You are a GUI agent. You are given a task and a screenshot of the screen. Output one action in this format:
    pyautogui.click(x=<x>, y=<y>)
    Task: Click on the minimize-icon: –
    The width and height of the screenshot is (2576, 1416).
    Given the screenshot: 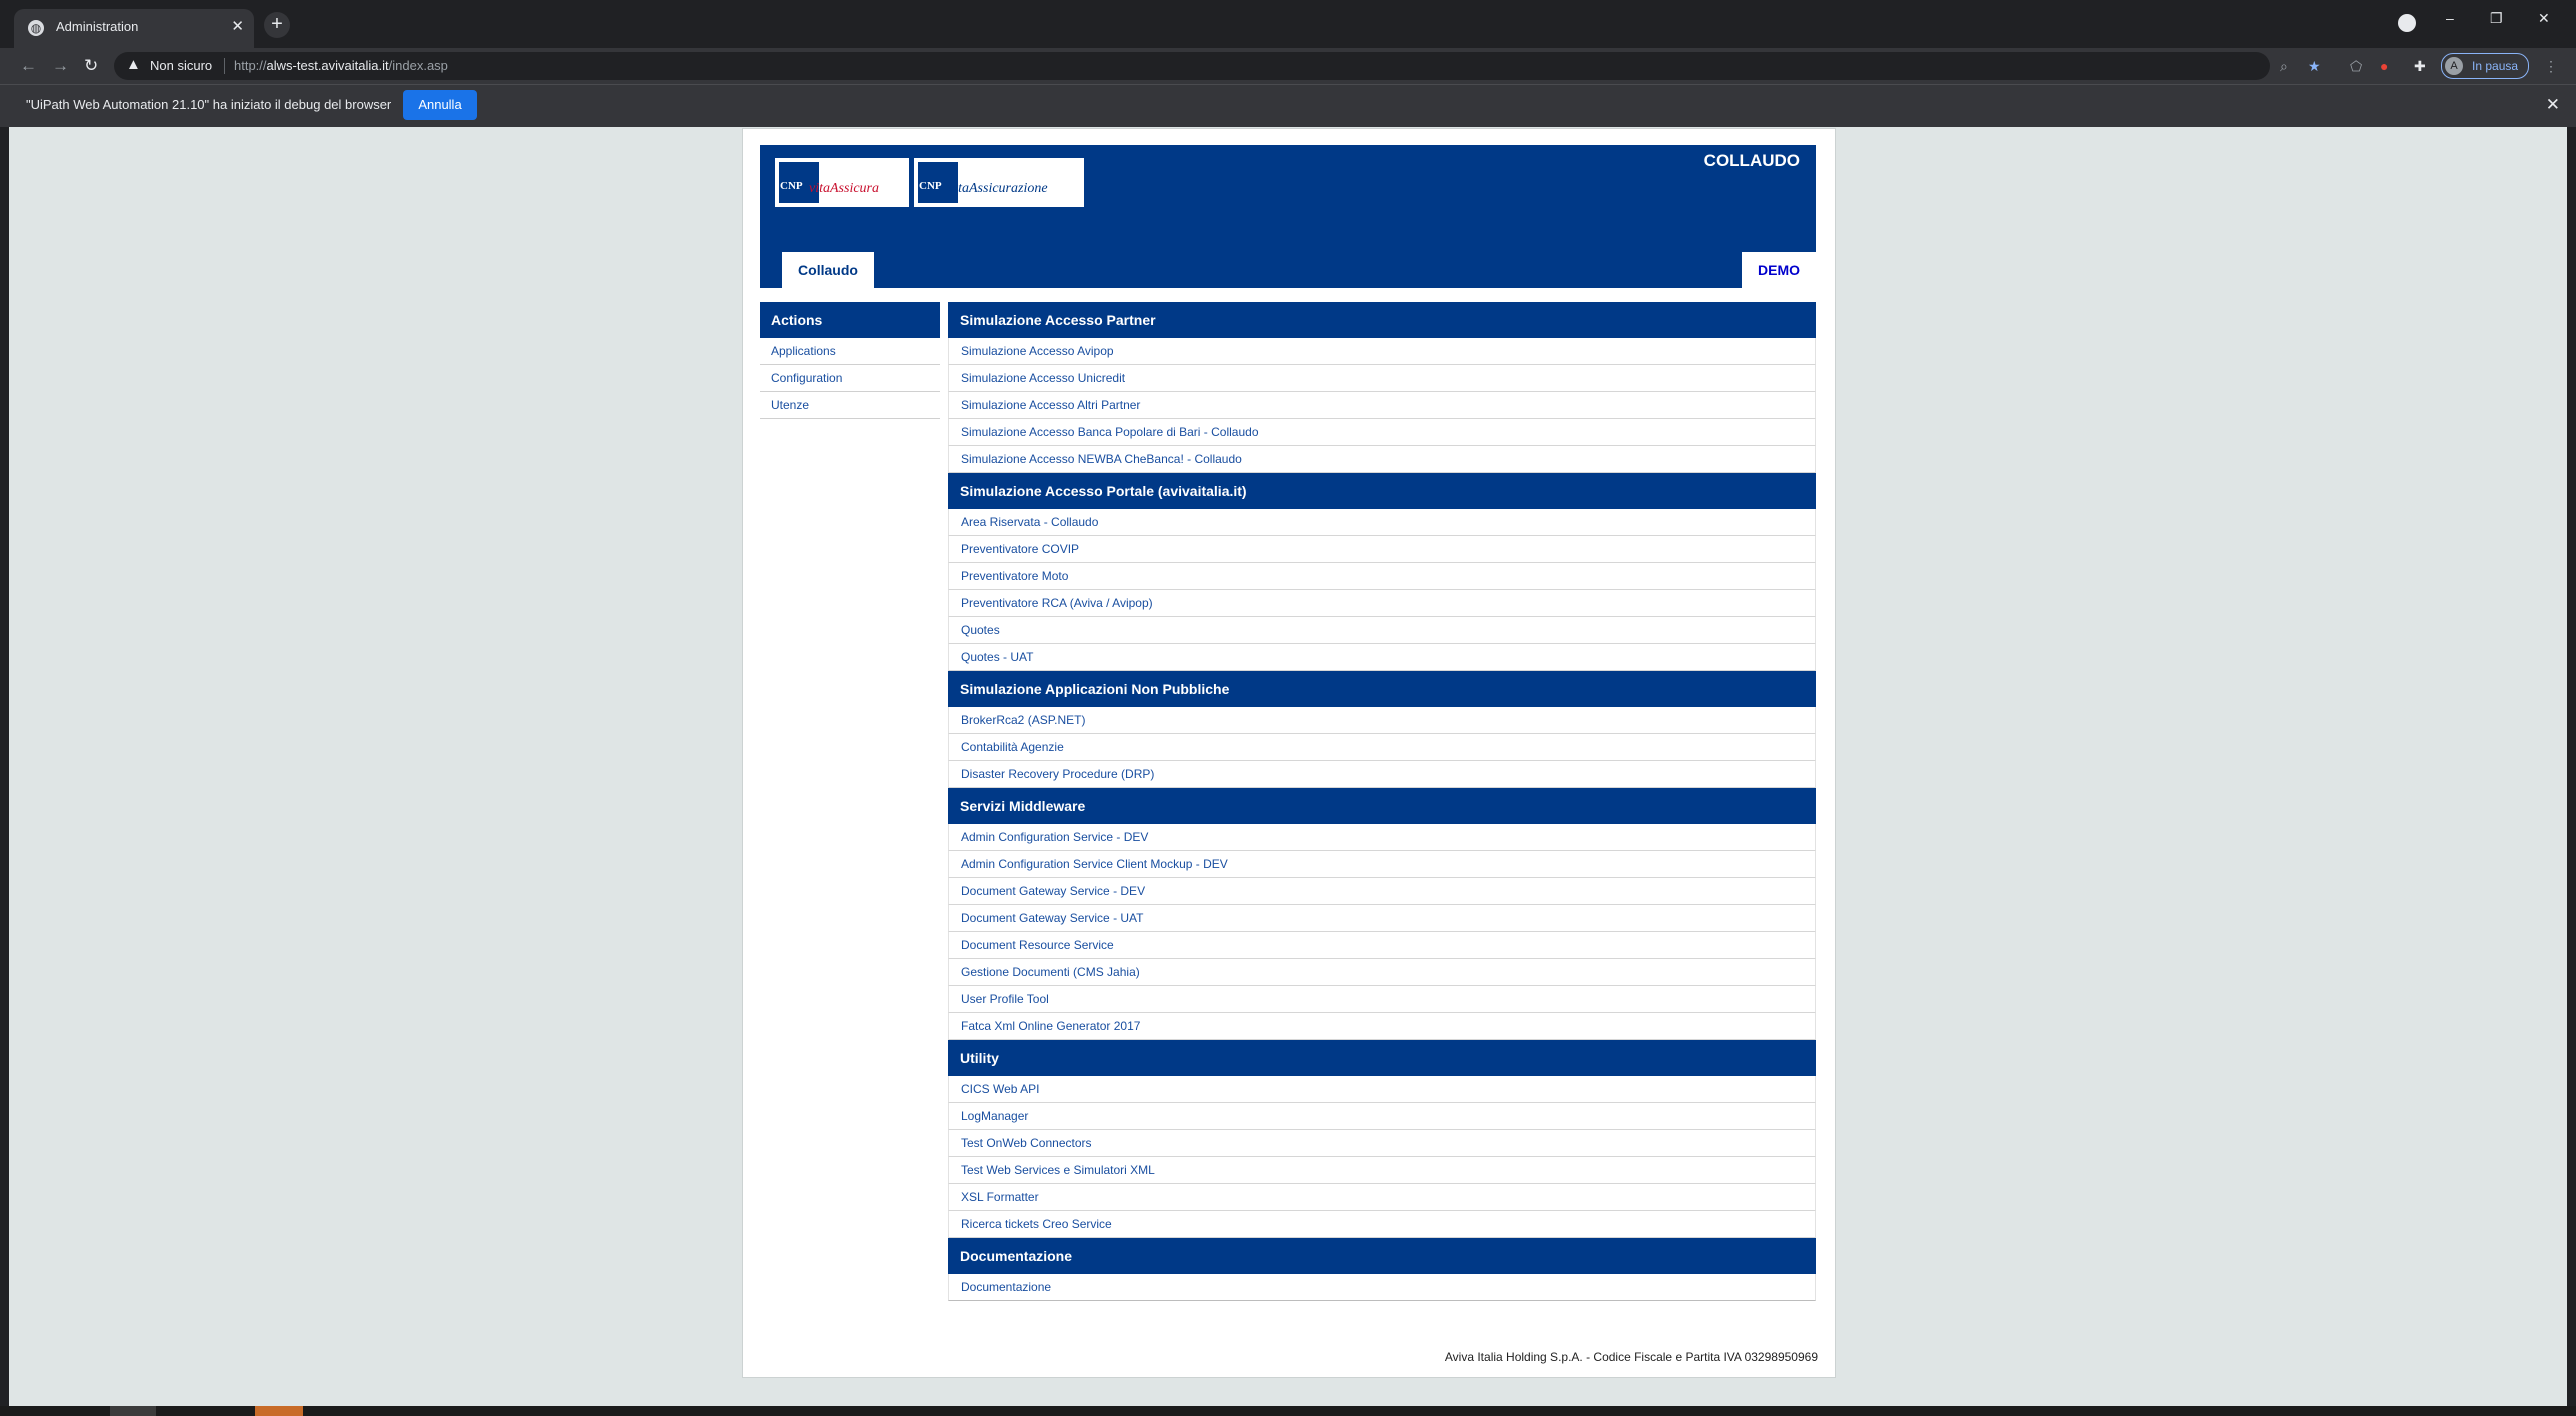 What is the action you would take?
    pyautogui.click(x=2450, y=18)
    